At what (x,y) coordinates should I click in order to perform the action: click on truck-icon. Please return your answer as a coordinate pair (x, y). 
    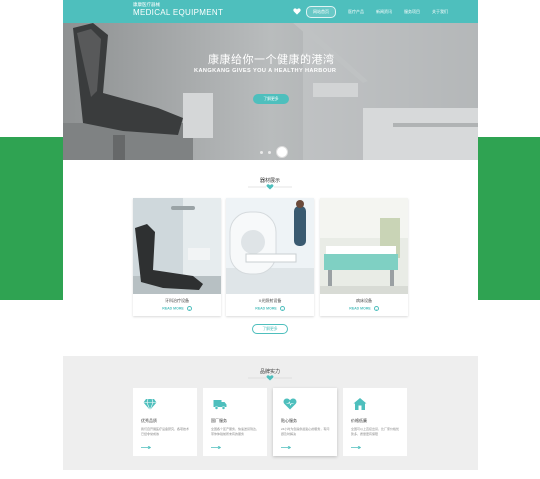
    Looking at the image, I should click on (220, 405).